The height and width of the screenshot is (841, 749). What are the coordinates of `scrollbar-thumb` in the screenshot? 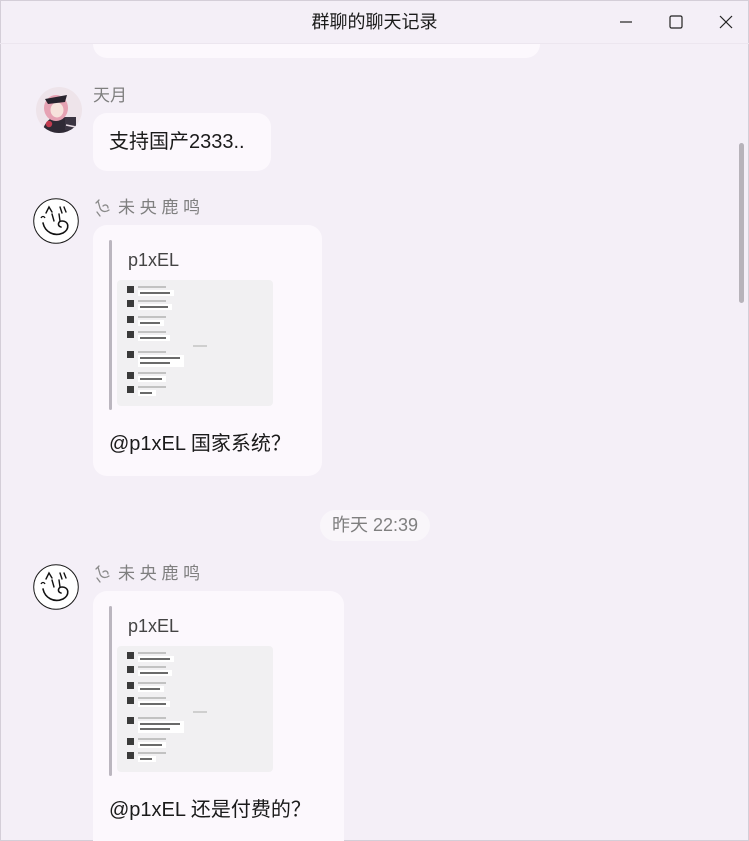 It's located at (741, 223).